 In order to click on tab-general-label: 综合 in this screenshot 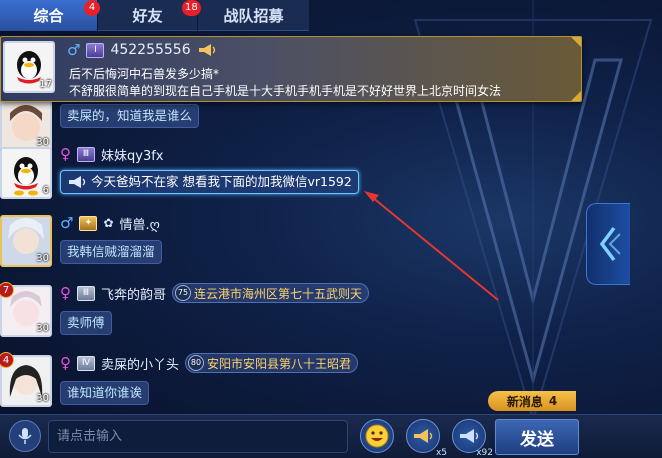, I will do `click(48, 16)`.